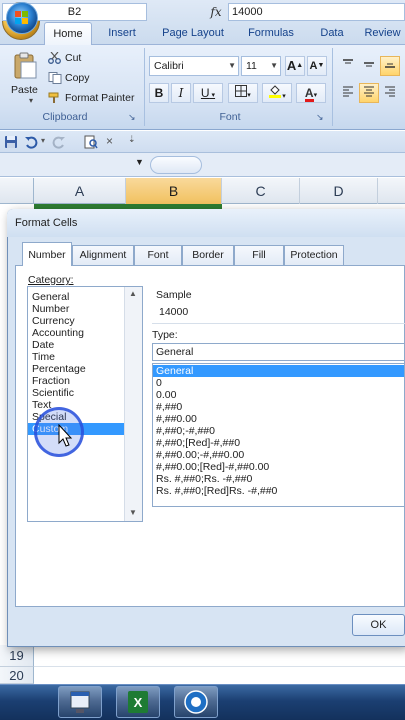  I want to click on row-header-20: 20, so click(17, 675).